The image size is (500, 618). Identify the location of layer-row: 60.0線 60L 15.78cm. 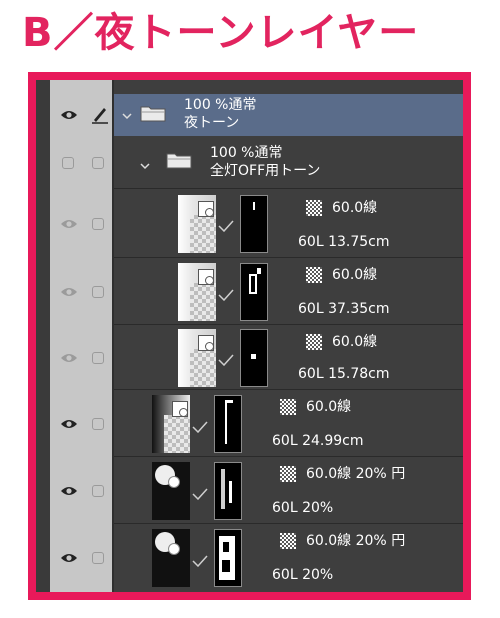
(249, 358).